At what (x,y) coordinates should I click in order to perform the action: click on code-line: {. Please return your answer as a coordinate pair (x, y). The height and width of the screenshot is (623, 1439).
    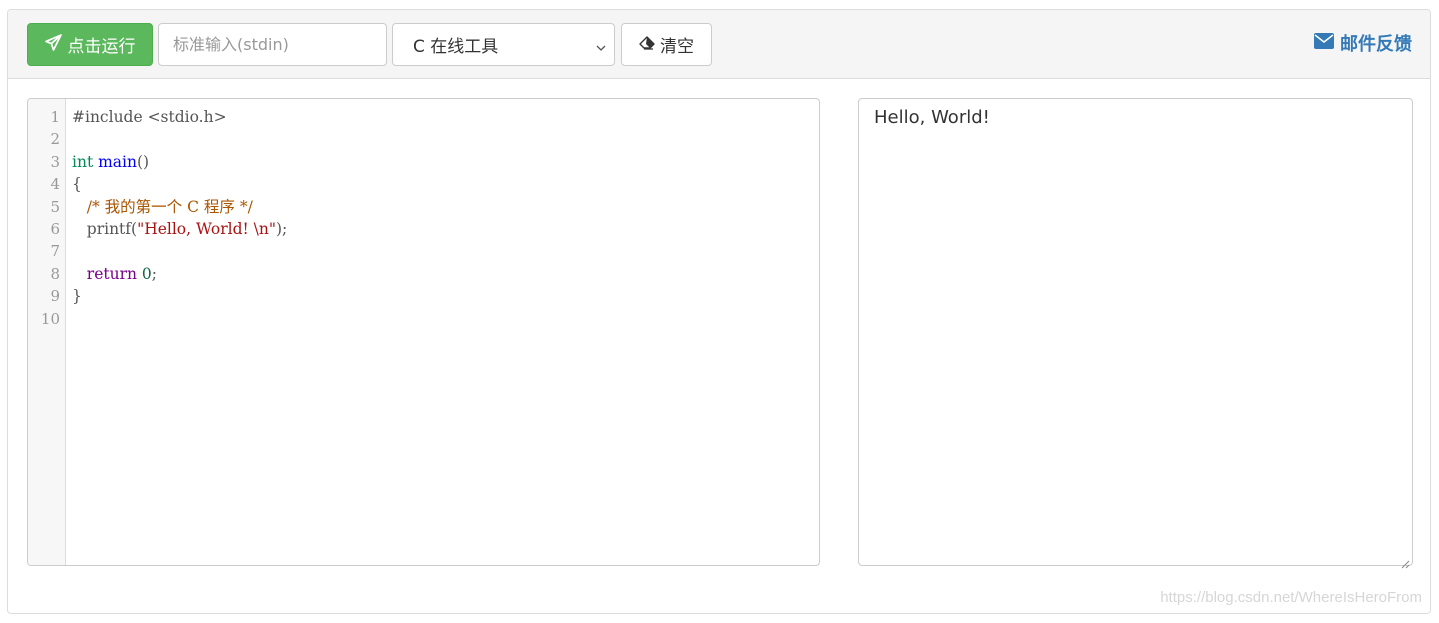
    Looking at the image, I should click on (445, 184).